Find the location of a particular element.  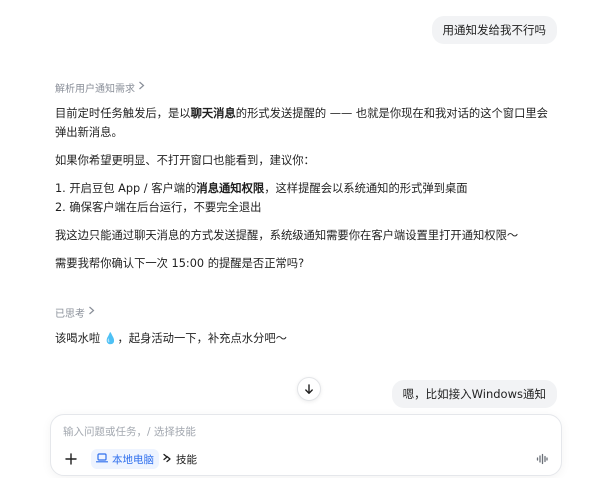

add-attachment-button is located at coordinates (71, 459).